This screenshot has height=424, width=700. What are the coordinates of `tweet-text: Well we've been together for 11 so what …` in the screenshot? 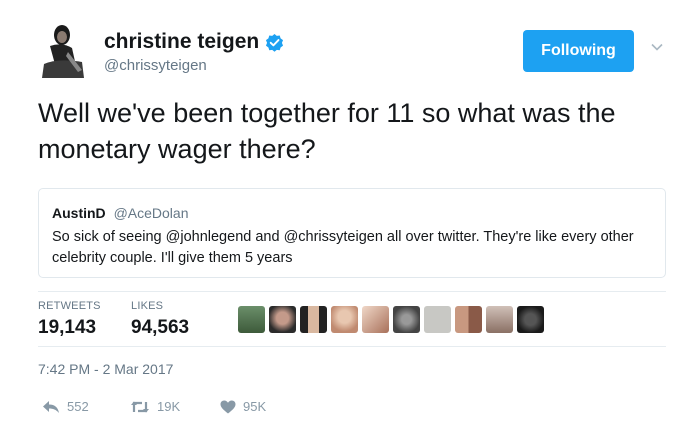 It's located at (327, 131).